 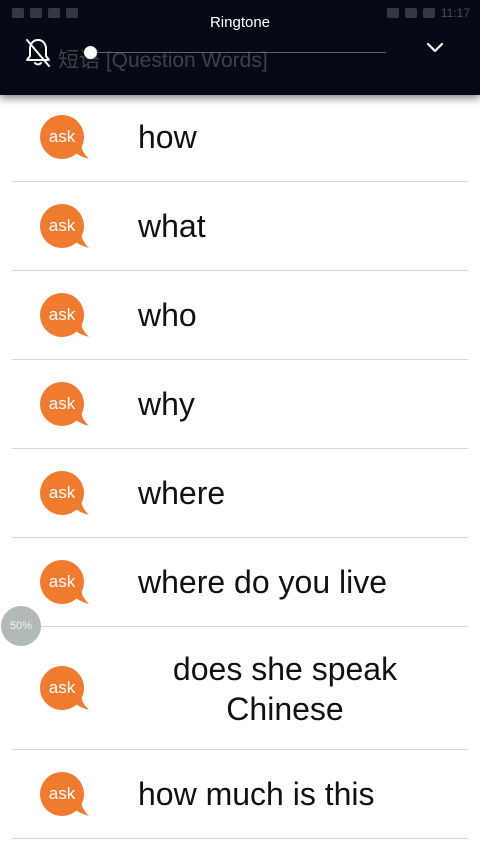 What do you see at coordinates (263, 582) in the screenshot?
I see `phrase-text: where do you live` at bounding box center [263, 582].